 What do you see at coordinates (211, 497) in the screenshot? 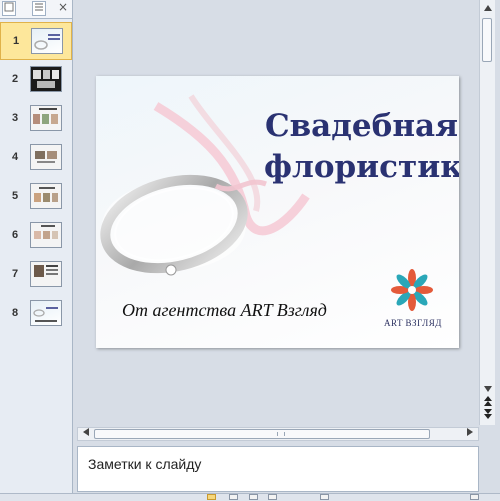
I see `normal-view-icon` at bounding box center [211, 497].